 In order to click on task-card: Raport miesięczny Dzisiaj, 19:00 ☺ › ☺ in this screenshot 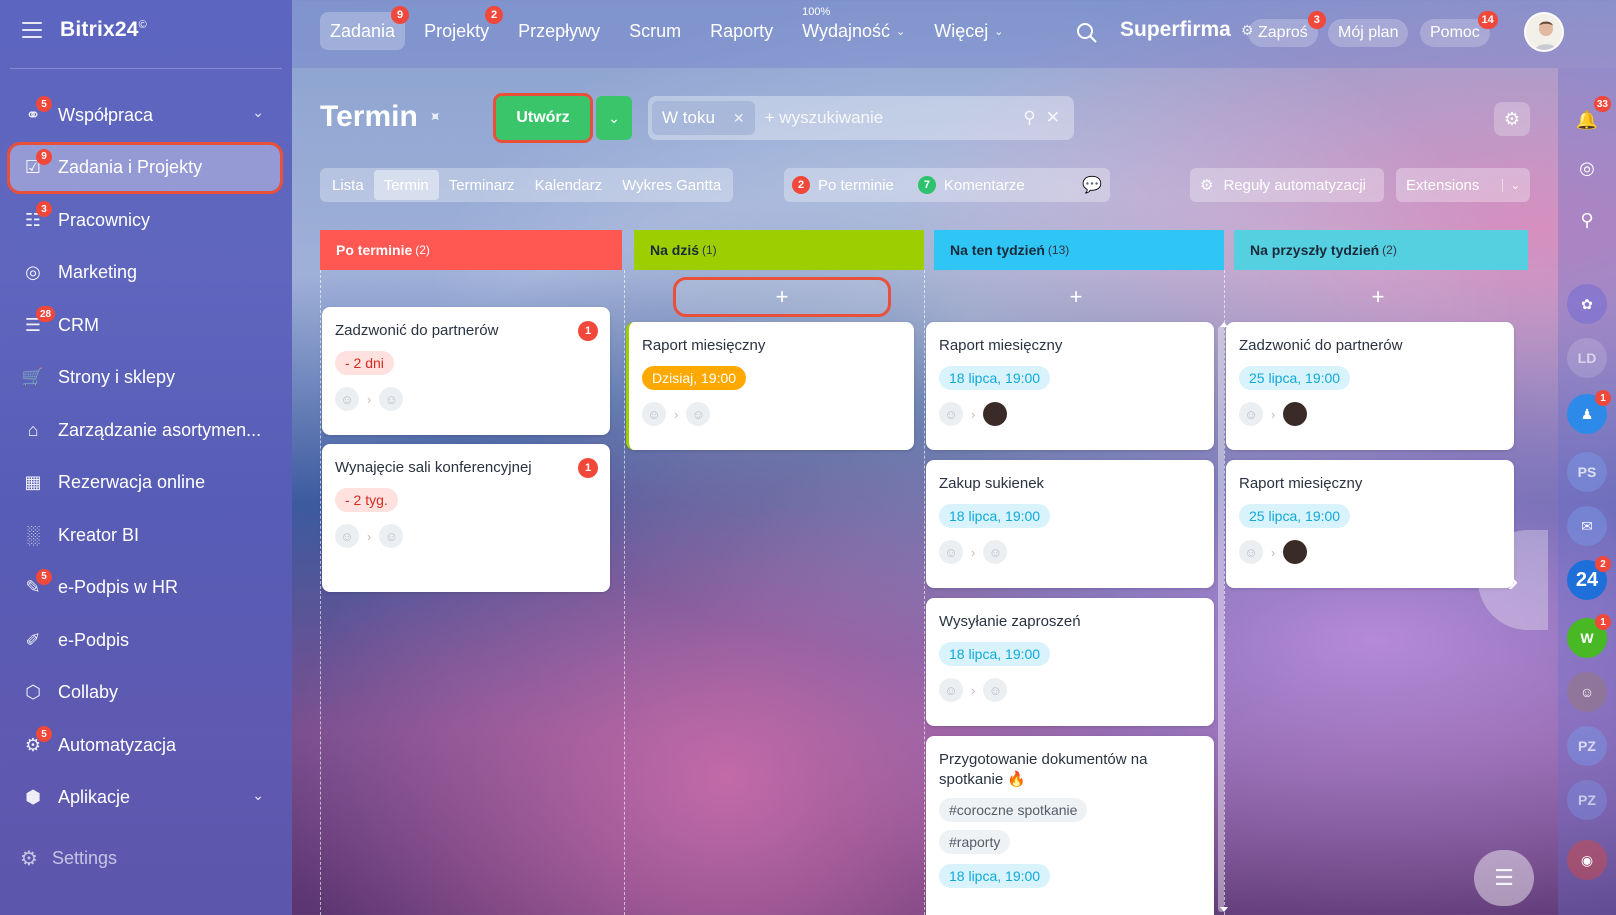, I will do `click(770, 386)`.